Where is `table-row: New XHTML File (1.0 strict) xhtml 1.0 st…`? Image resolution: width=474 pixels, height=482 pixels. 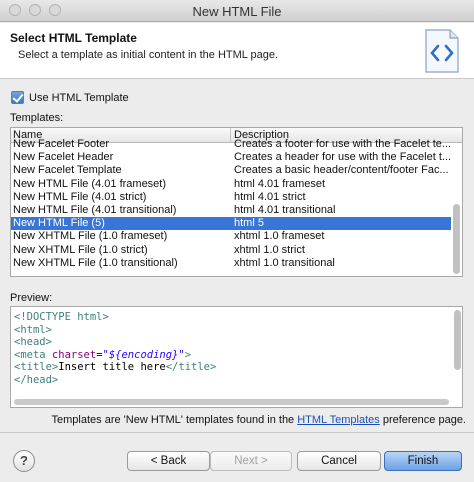 table-row: New XHTML File (1.0 strict) xhtml 1.0 st… is located at coordinates (231, 250).